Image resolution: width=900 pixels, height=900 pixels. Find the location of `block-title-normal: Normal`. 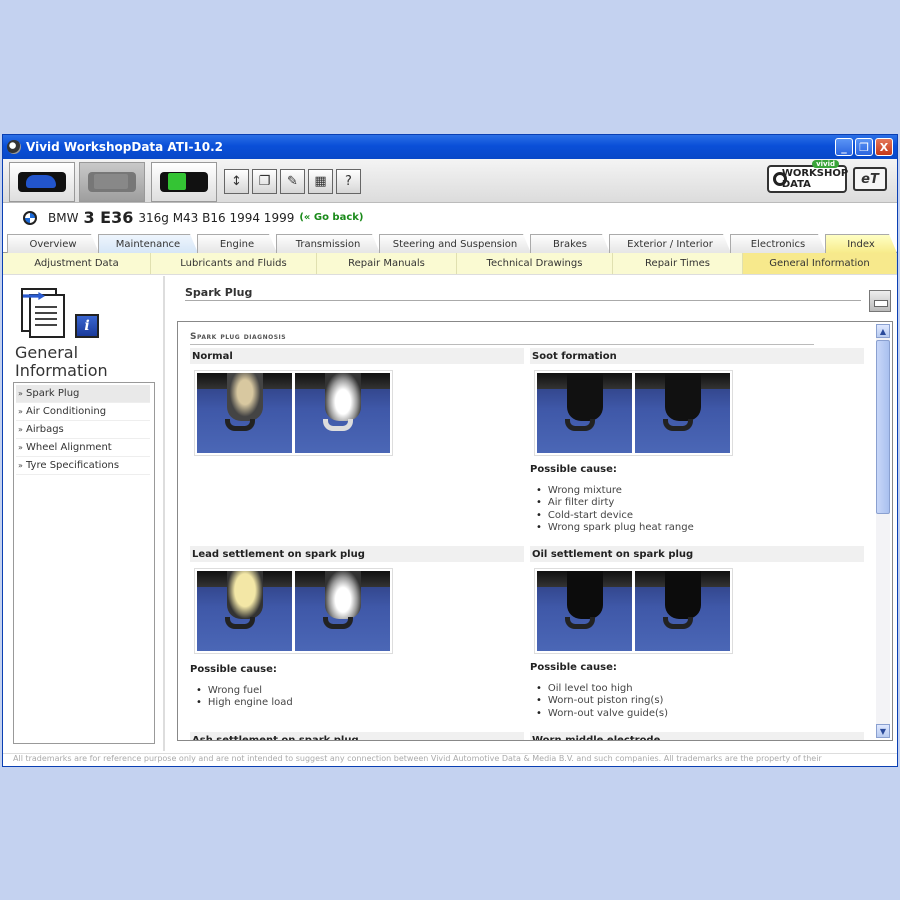

block-title-normal: Normal is located at coordinates (357, 356).